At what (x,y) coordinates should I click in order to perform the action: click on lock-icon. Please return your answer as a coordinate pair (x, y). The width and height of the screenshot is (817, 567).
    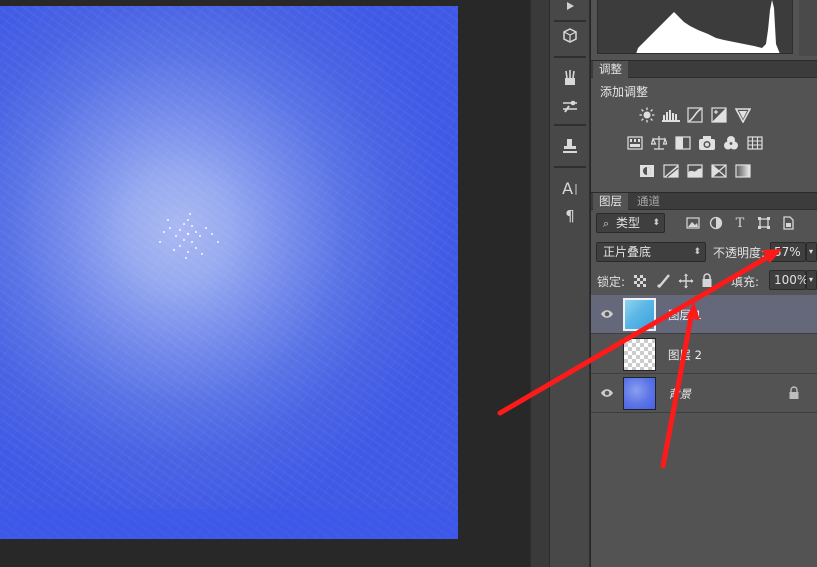
    Looking at the image, I should click on (794, 392).